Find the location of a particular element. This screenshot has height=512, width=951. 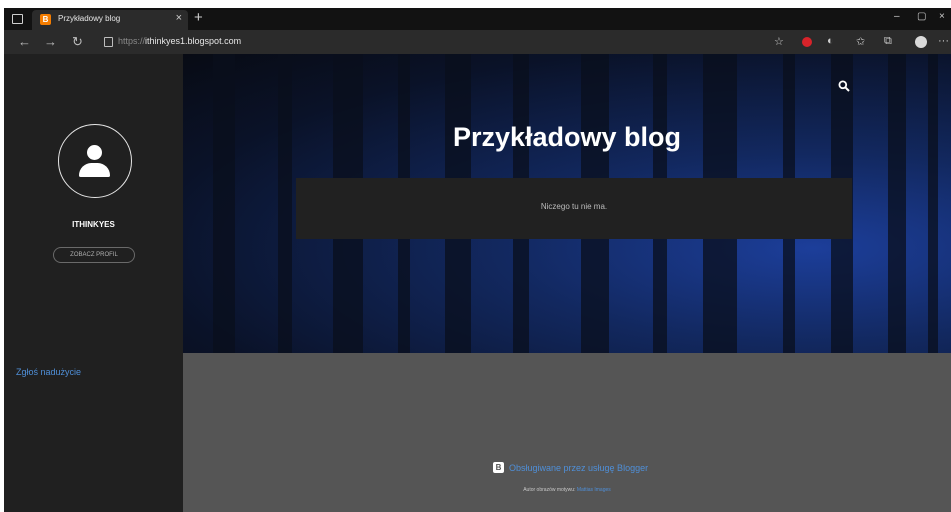

search-icon is located at coordinates (844, 86).